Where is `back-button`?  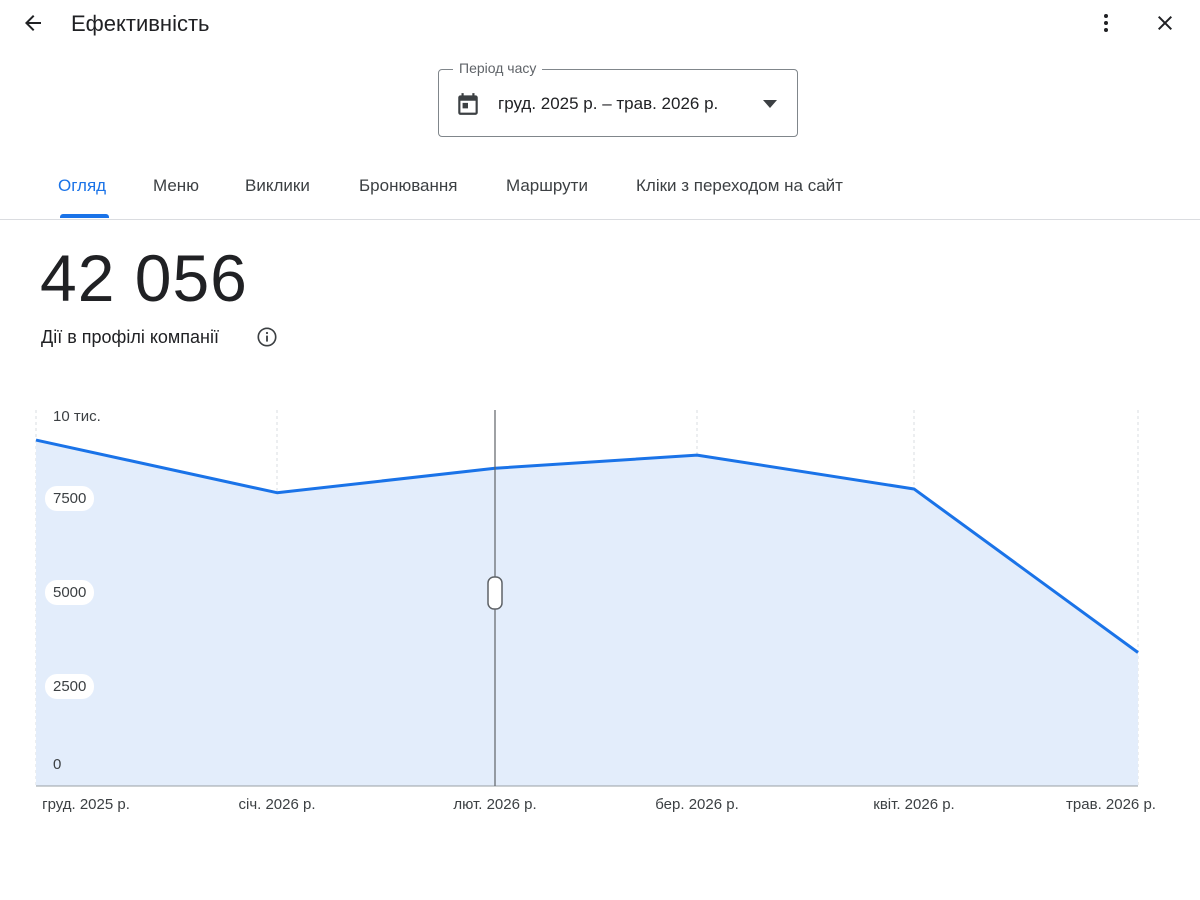 back-button is located at coordinates (33, 23).